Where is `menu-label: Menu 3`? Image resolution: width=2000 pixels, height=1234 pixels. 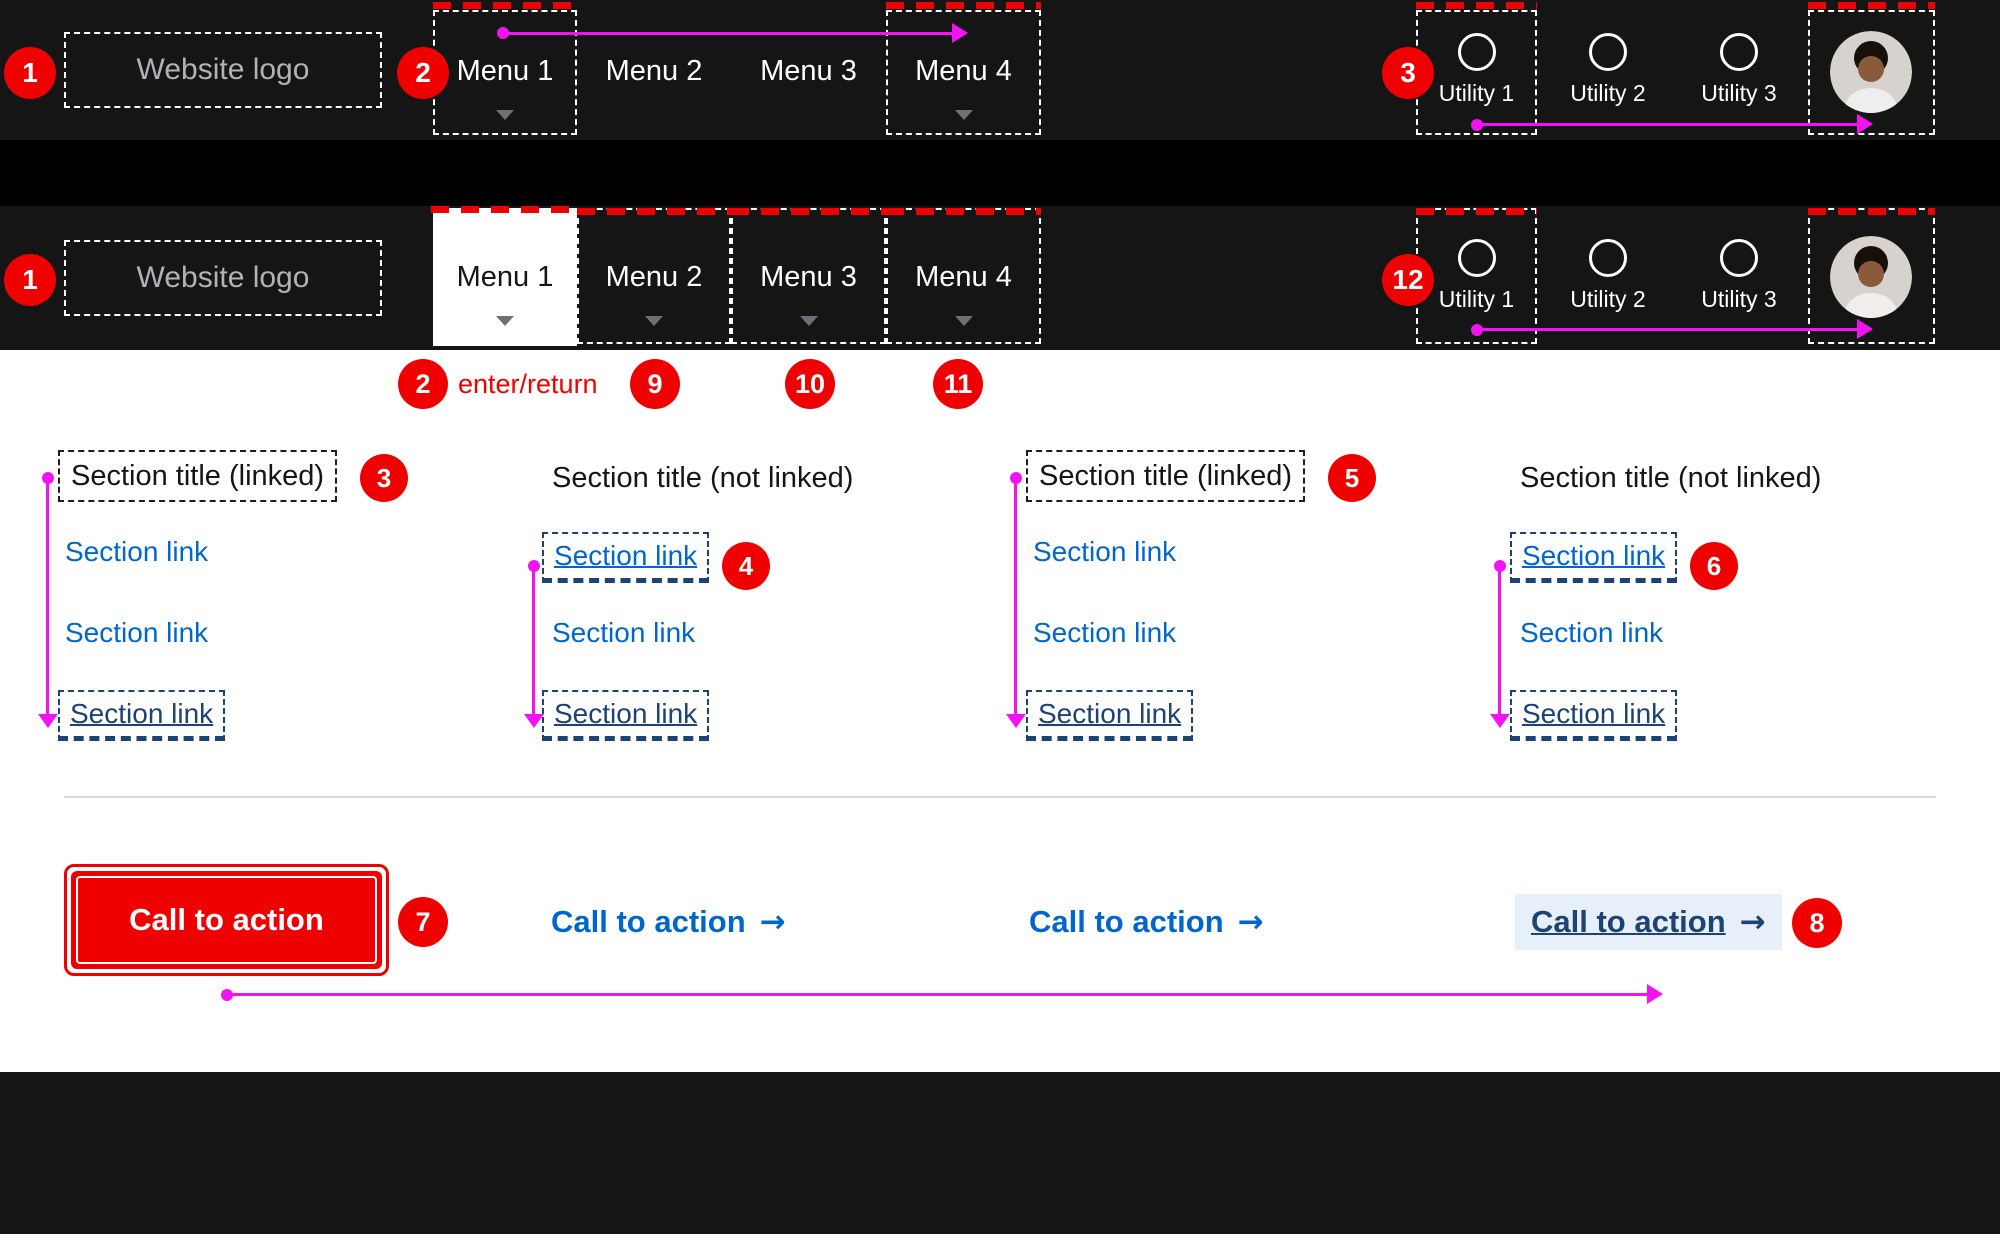 menu-label: Menu 3 is located at coordinates (808, 71).